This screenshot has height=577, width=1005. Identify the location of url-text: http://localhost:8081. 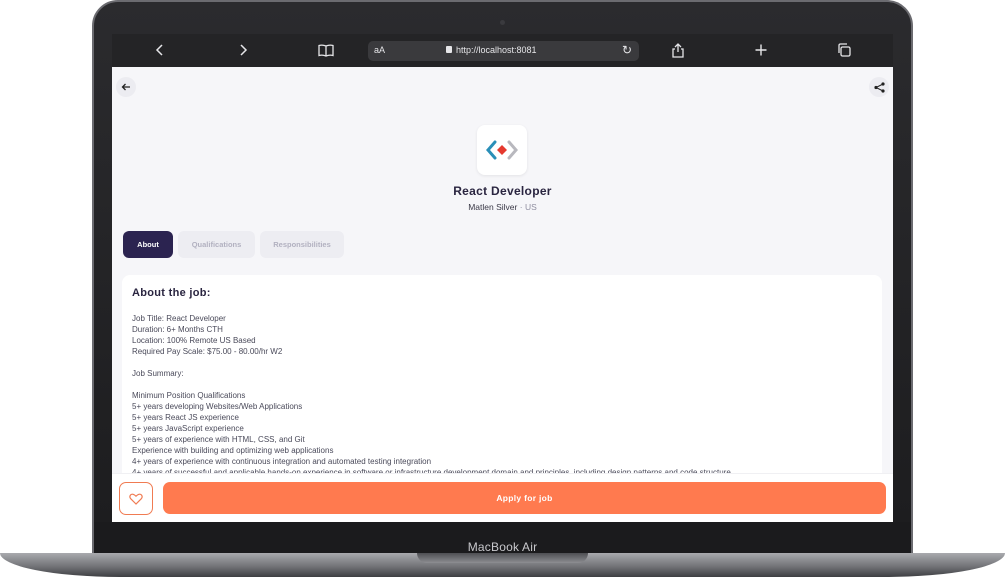
(496, 50).